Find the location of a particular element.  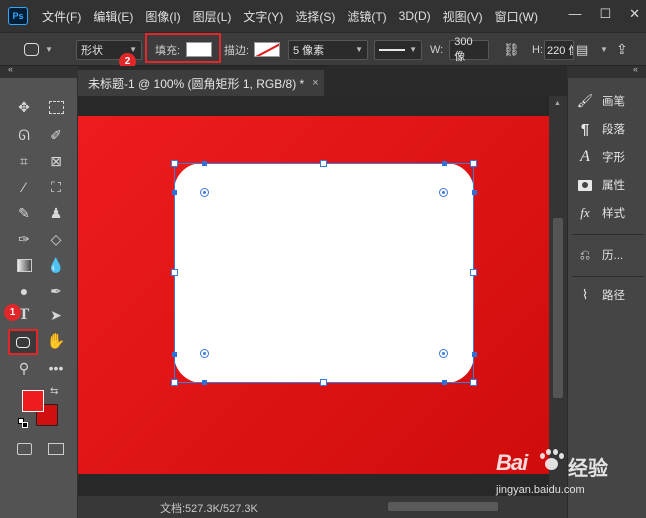

panel-glyphs: A 字形 is located at coordinates (609, 157).